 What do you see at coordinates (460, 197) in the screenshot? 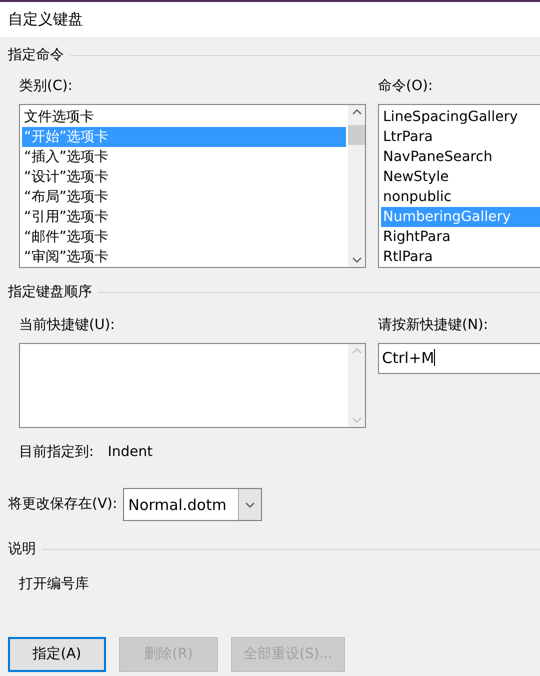
I see `list-item: nonpublic` at bounding box center [460, 197].